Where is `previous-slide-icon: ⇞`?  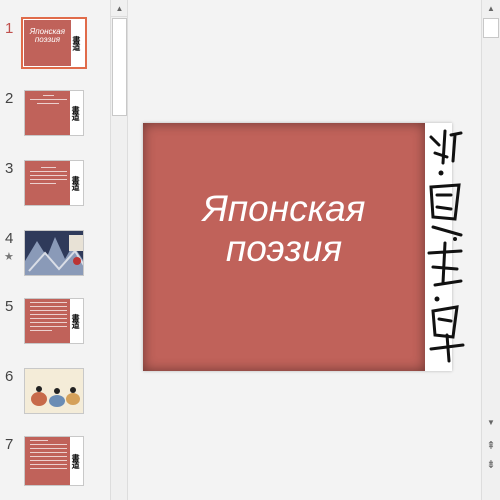 previous-slide-icon: ⇞ is located at coordinates (491, 445).